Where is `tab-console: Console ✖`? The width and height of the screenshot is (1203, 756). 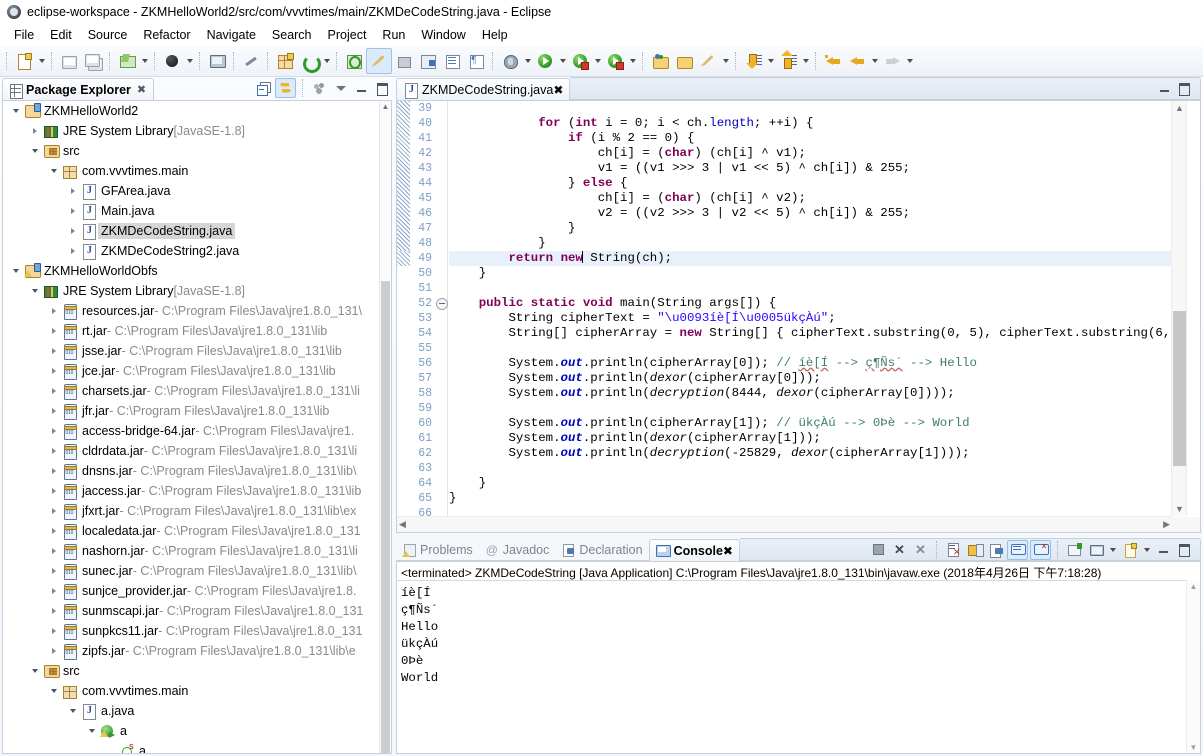 tab-console: Console ✖ is located at coordinates (694, 550).